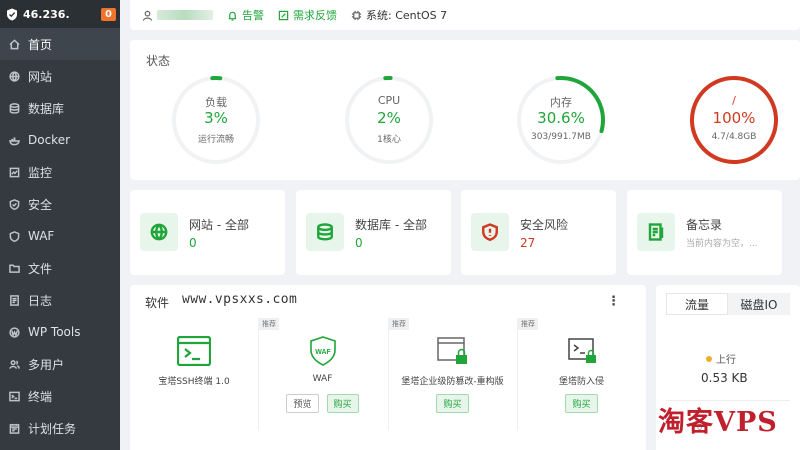 The height and width of the screenshot is (450, 800). What do you see at coordinates (421, 15) in the screenshot?
I see `system-value: CentOS 7` at bounding box center [421, 15].